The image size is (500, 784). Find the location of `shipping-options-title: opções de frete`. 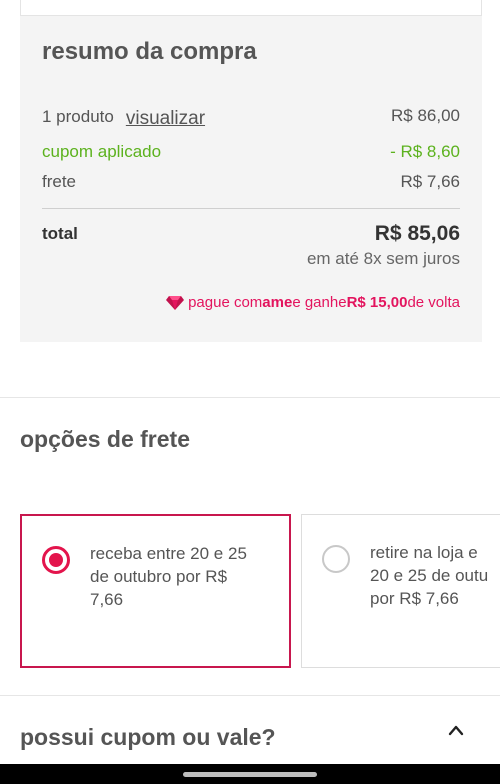

shipping-options-title: opções de frete is located at coordinates (105, 439).